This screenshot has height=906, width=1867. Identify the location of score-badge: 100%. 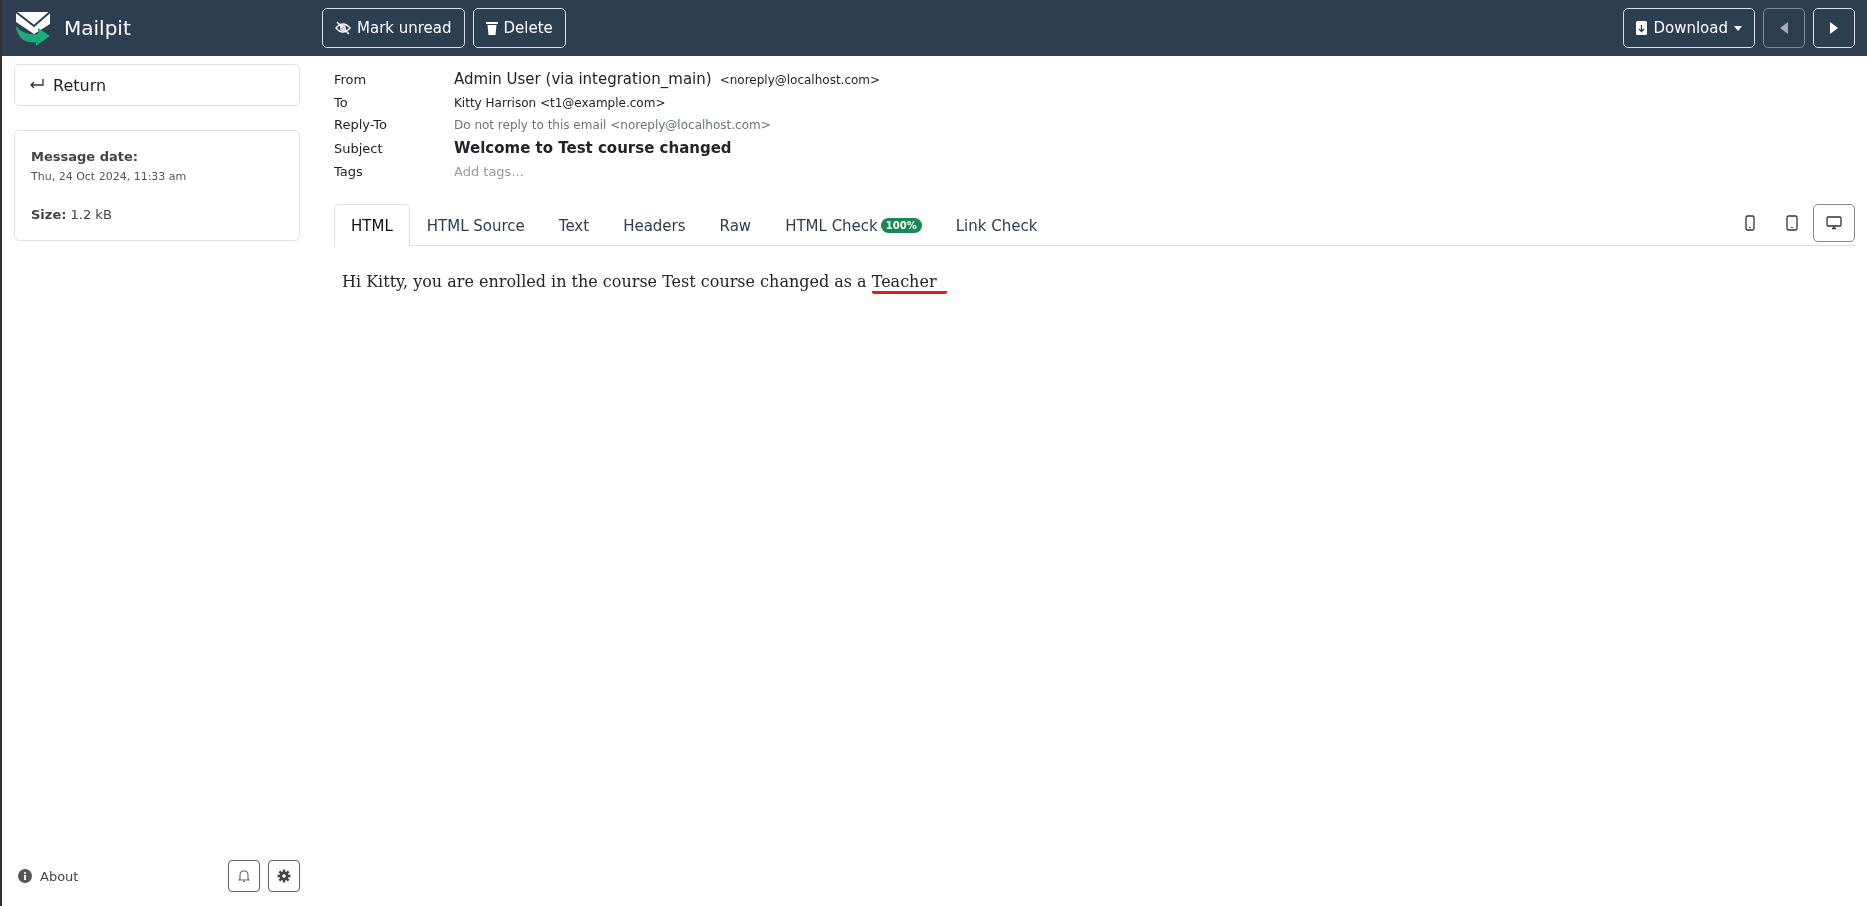
(901, 225).